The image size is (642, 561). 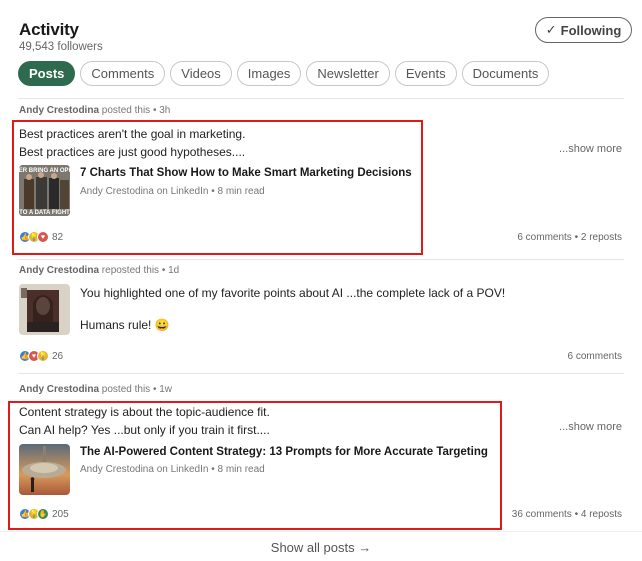 I want to click on post-time: 1w, so click(x=166, y=389).